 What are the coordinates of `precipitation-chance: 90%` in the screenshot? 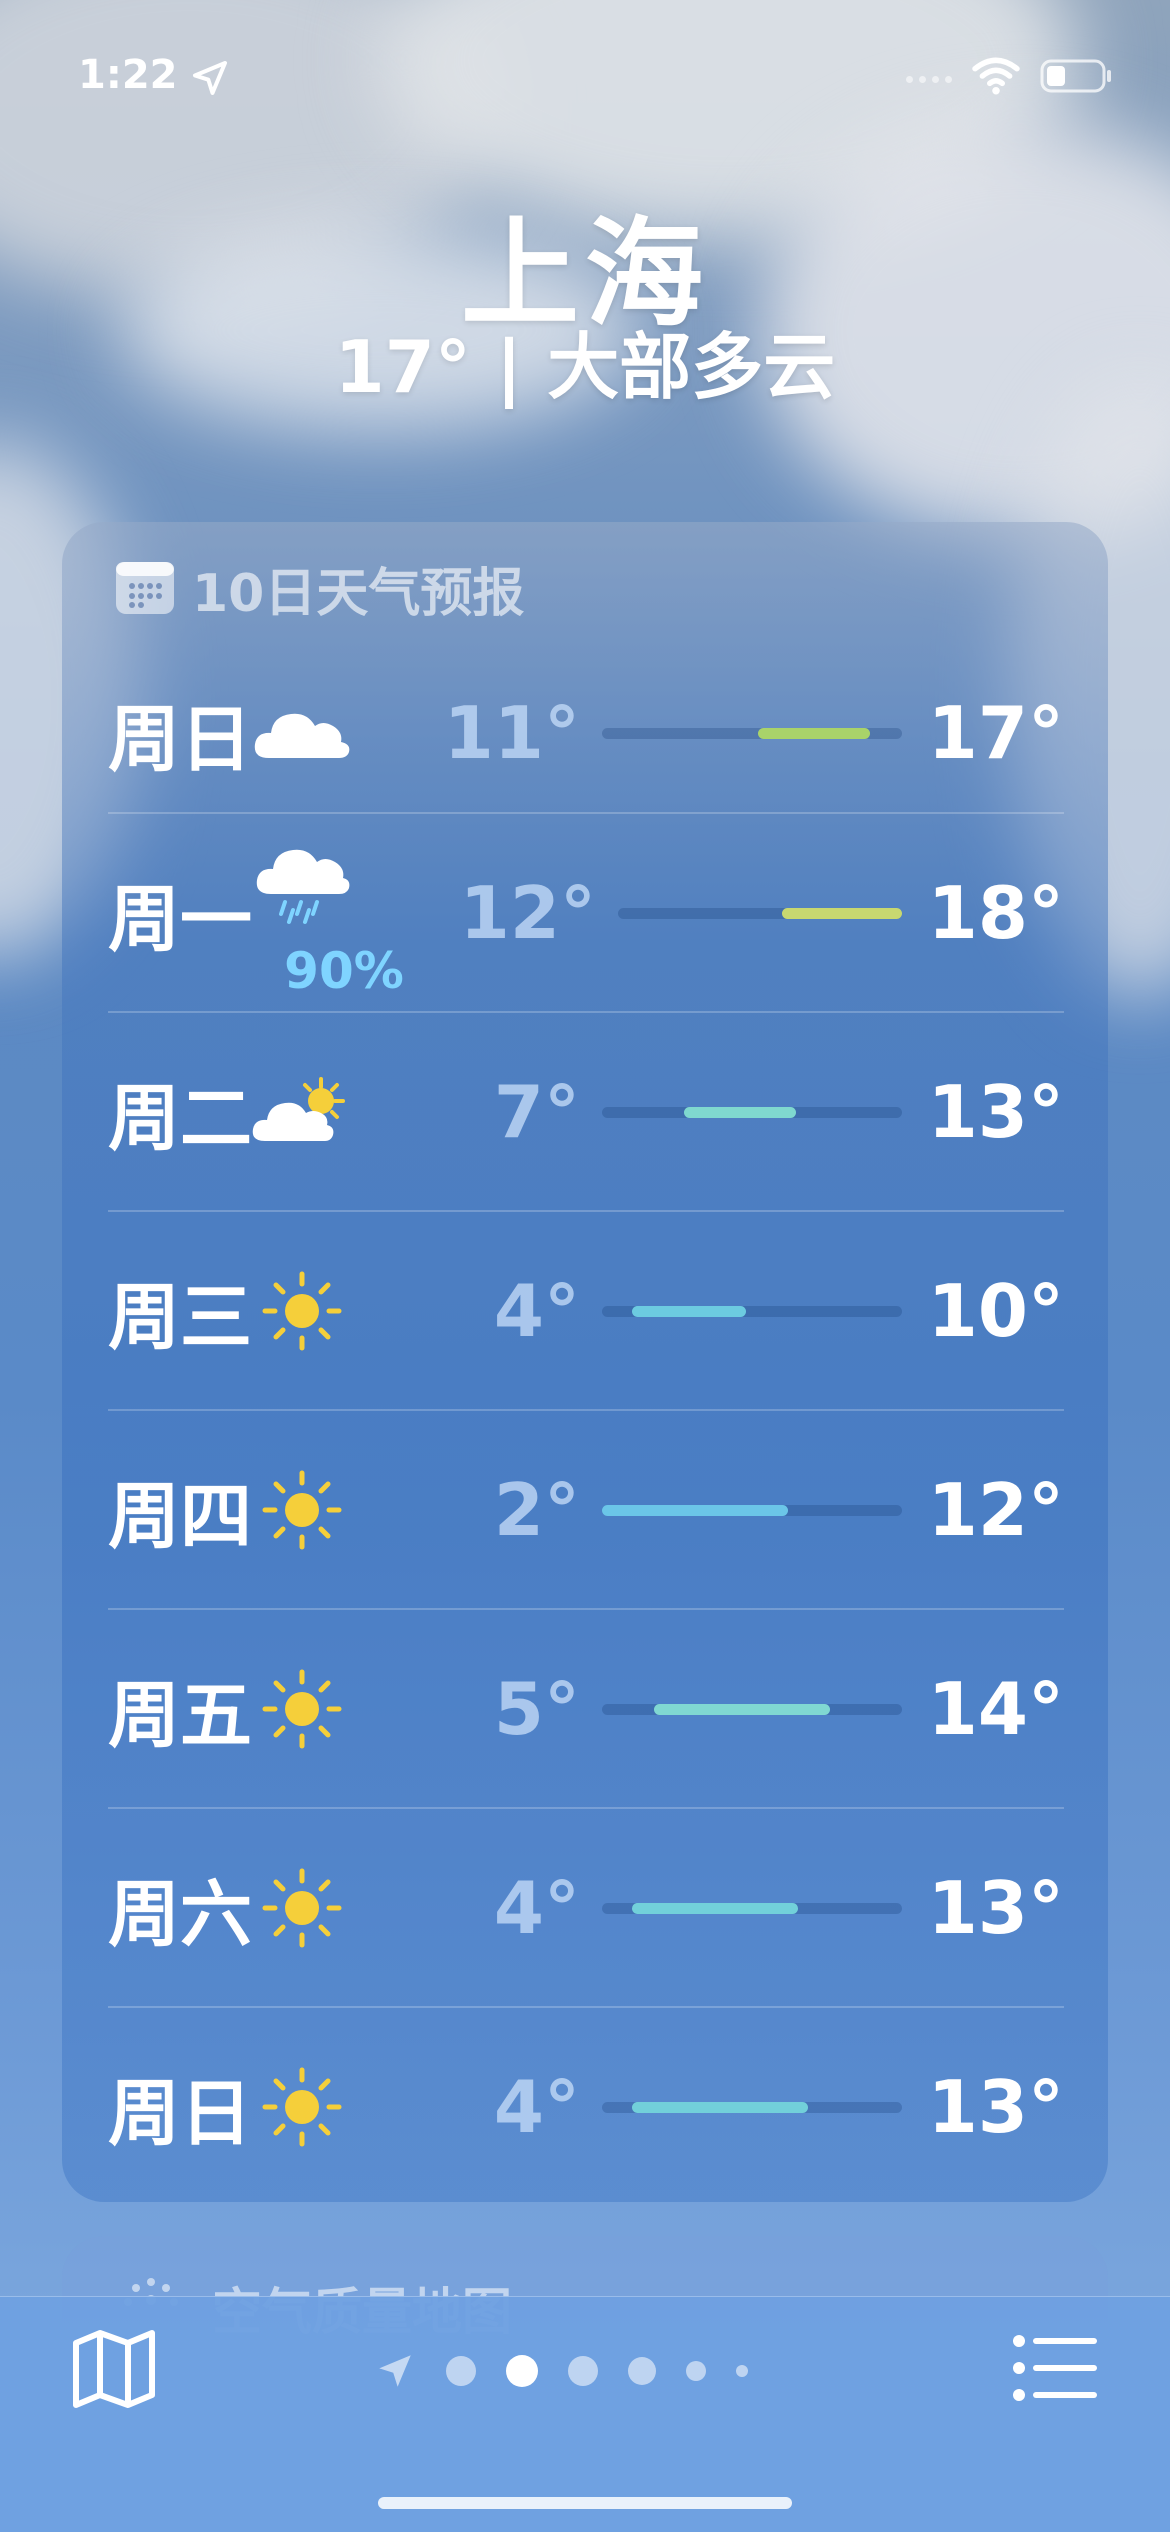 It's located at (344, 971).